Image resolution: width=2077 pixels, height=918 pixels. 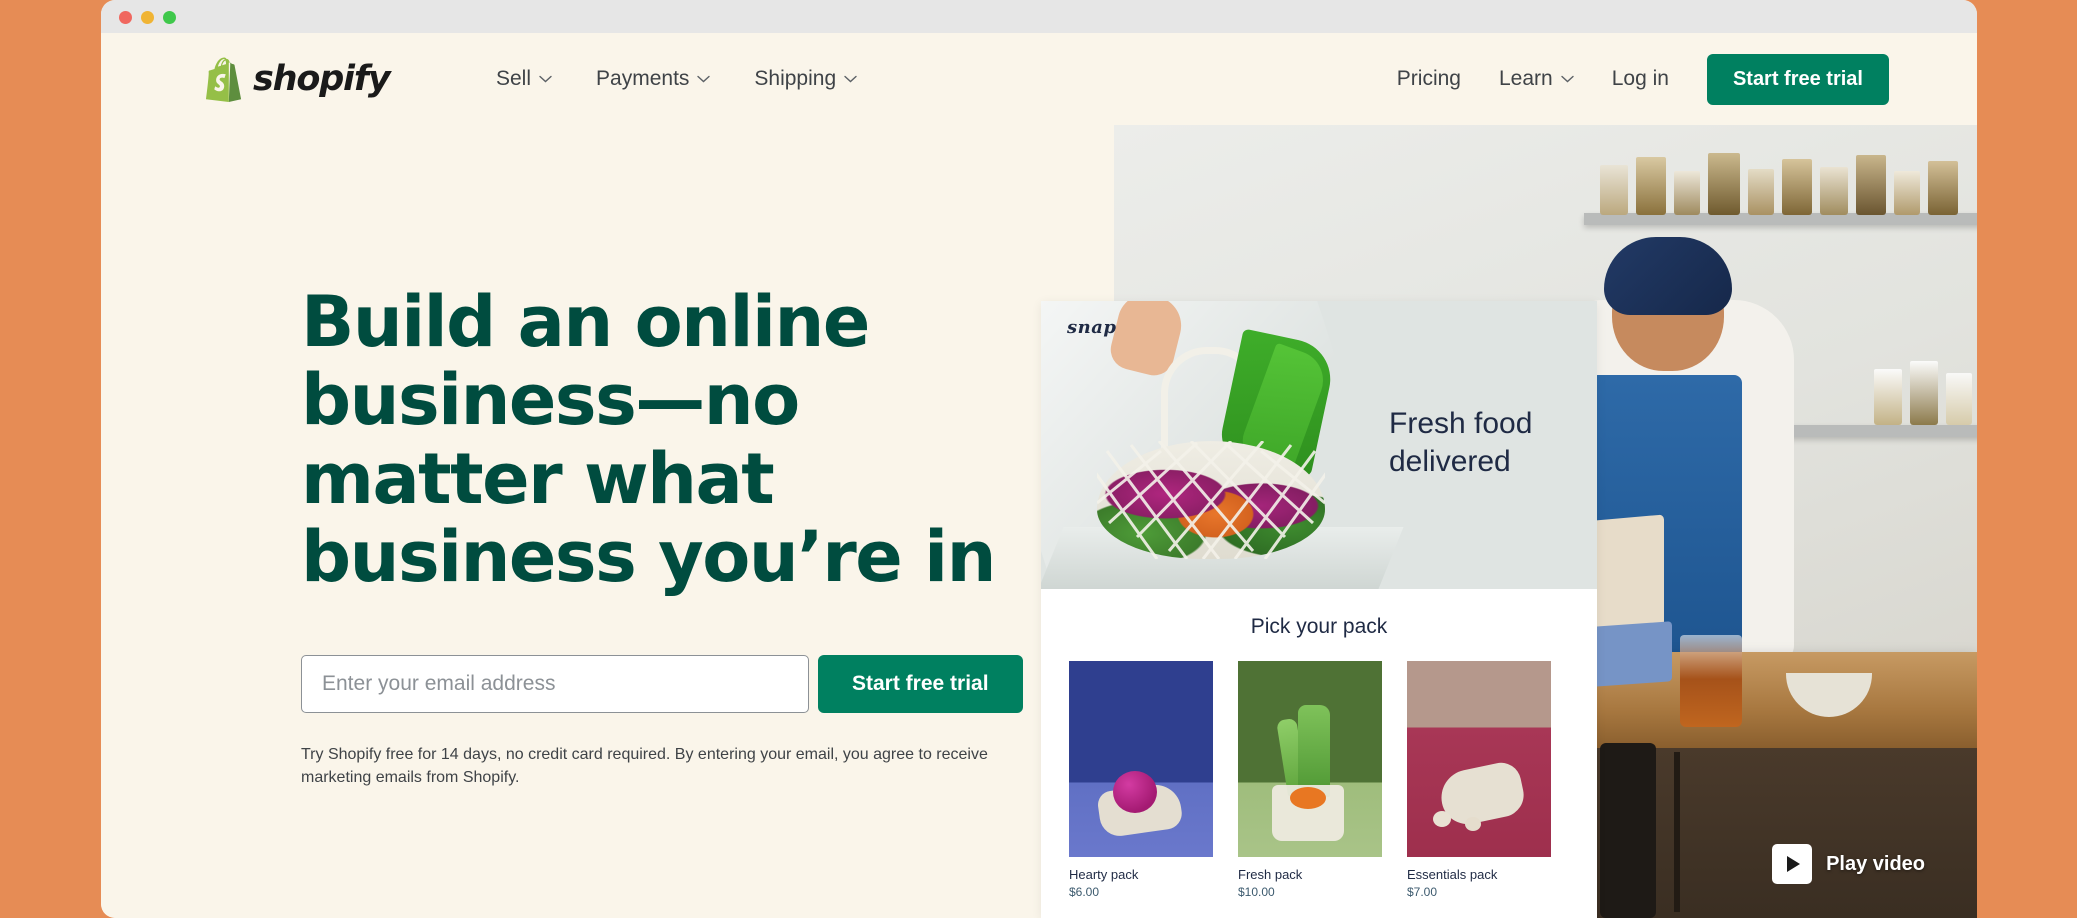 What do you see at coordinates (1875, 863) in the screenshot?
I see `play-video-label: Play video` at bounding box center [1875, 863].